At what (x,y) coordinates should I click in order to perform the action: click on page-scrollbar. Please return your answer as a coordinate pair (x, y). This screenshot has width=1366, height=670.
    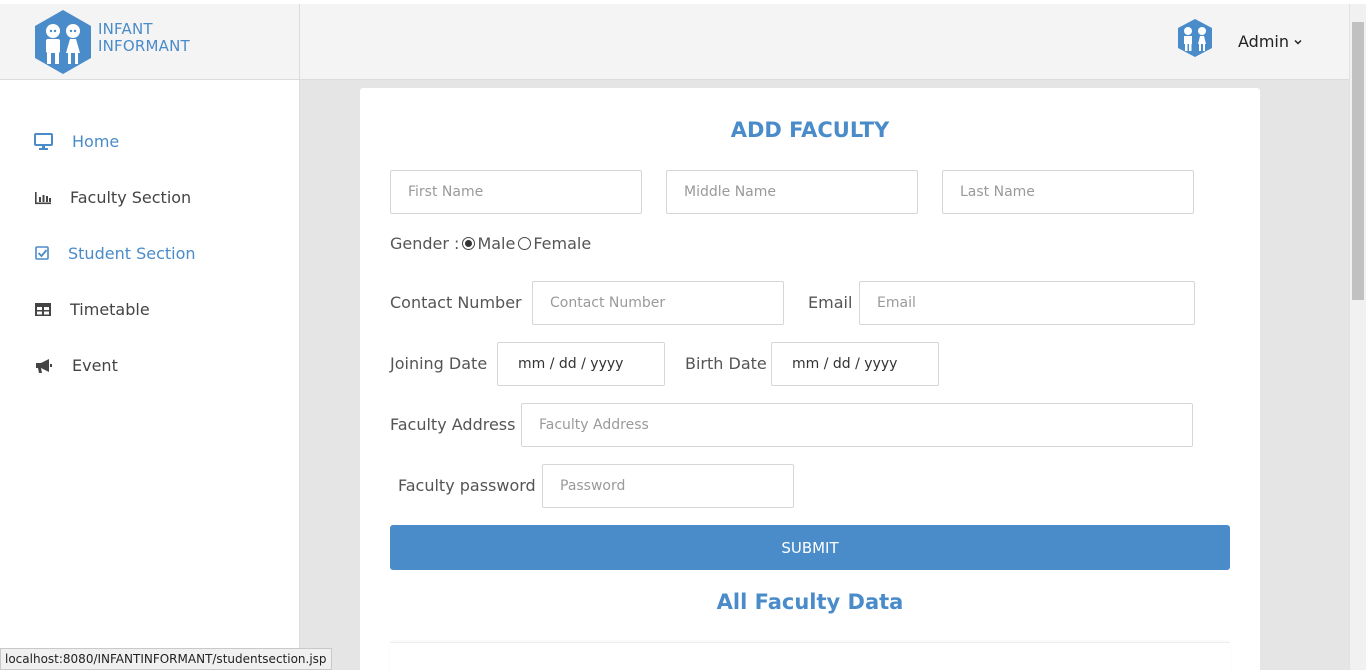
    Looking at the image, I should click on (1357, 337).